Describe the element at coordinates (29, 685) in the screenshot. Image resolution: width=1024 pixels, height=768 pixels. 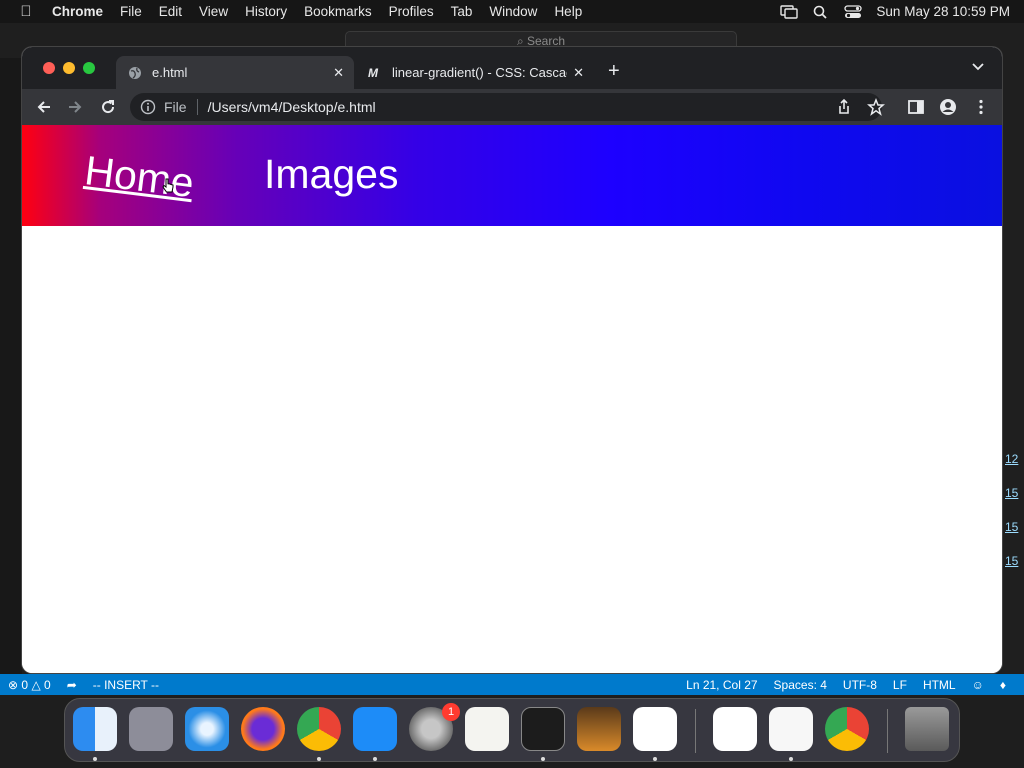
I see `problems-indicator: ⊗ 0 △ 0` at that location.